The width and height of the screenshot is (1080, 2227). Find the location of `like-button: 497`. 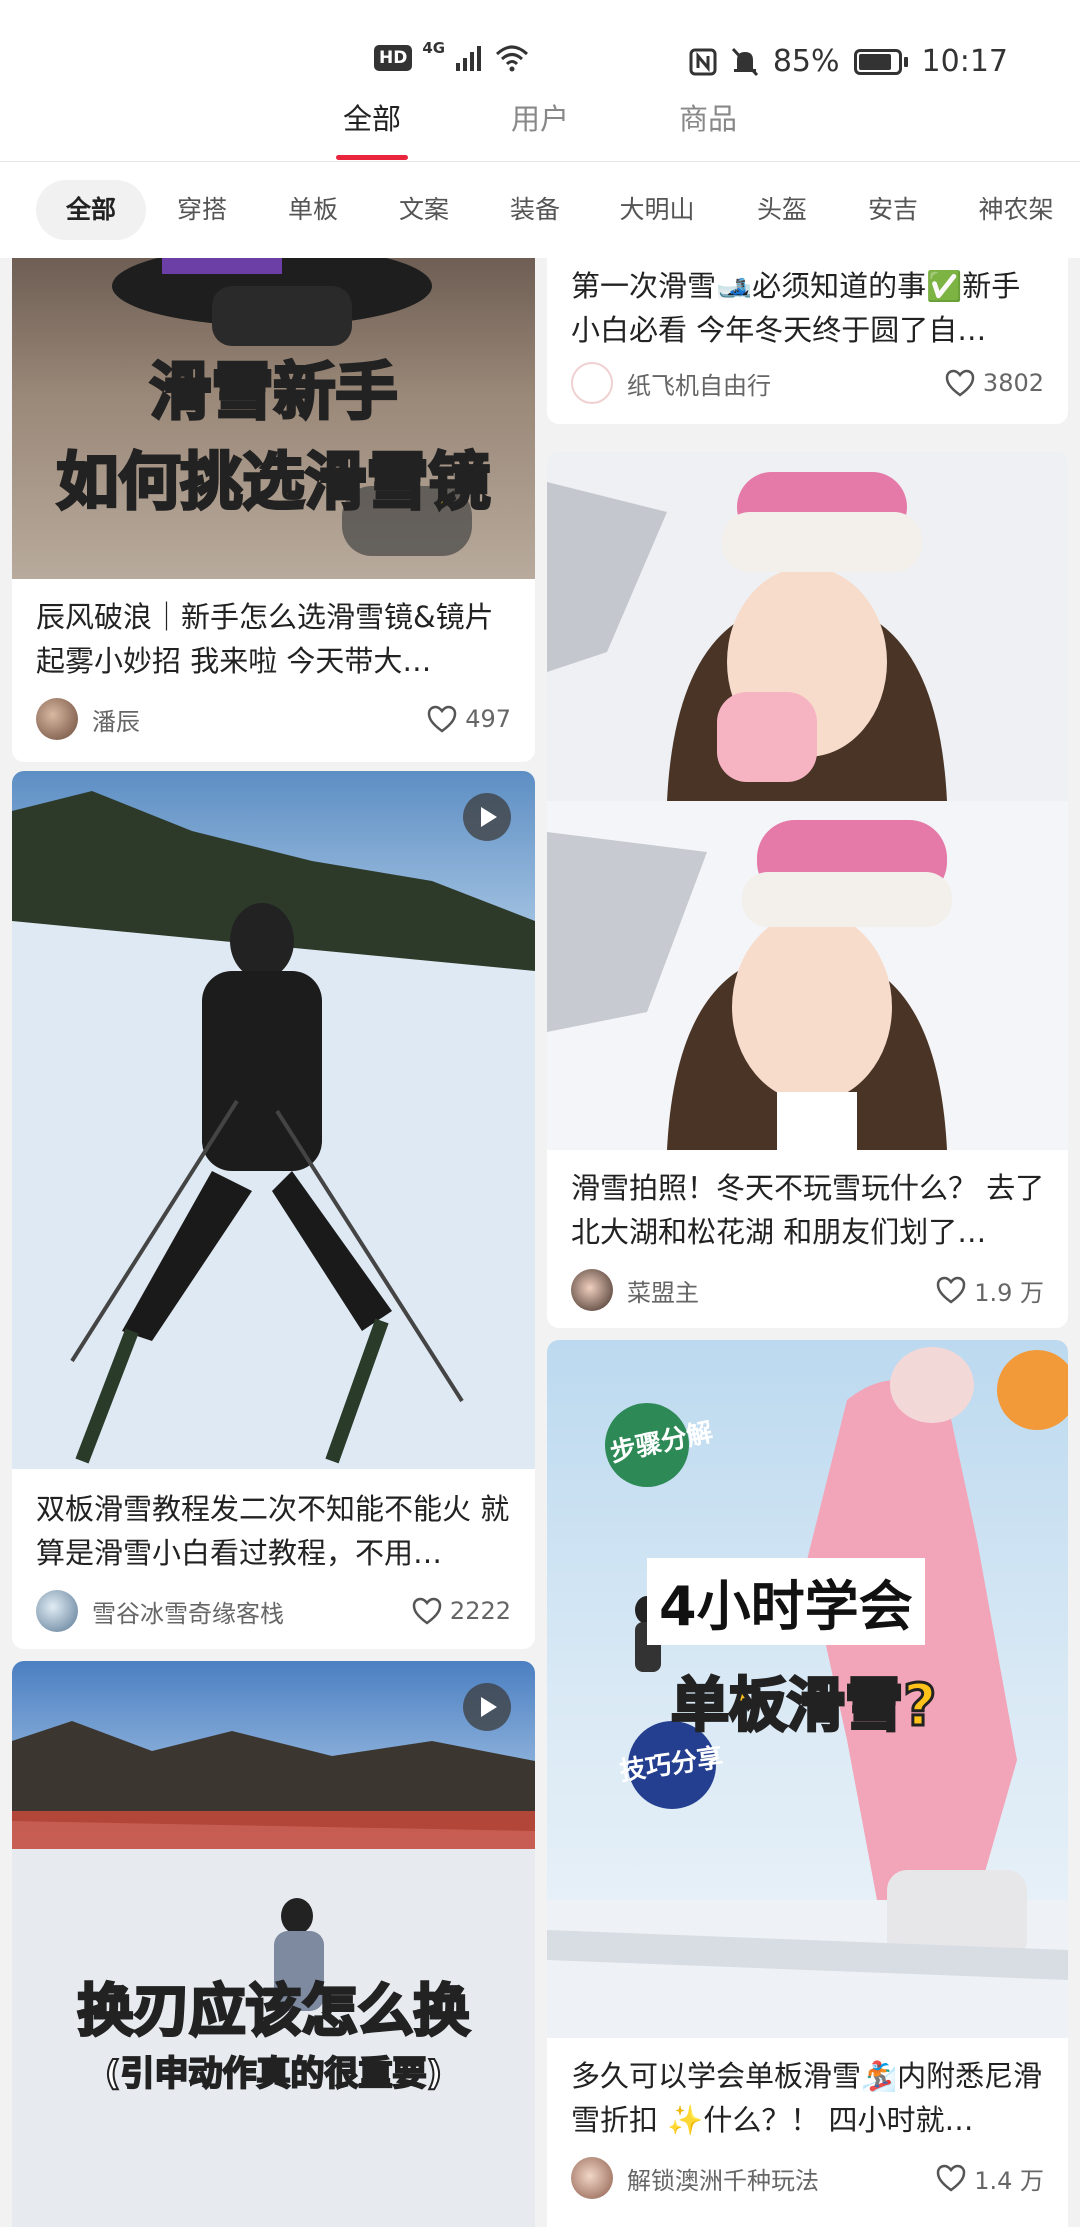

like-button: 497 is located at coordinates (469, 719).